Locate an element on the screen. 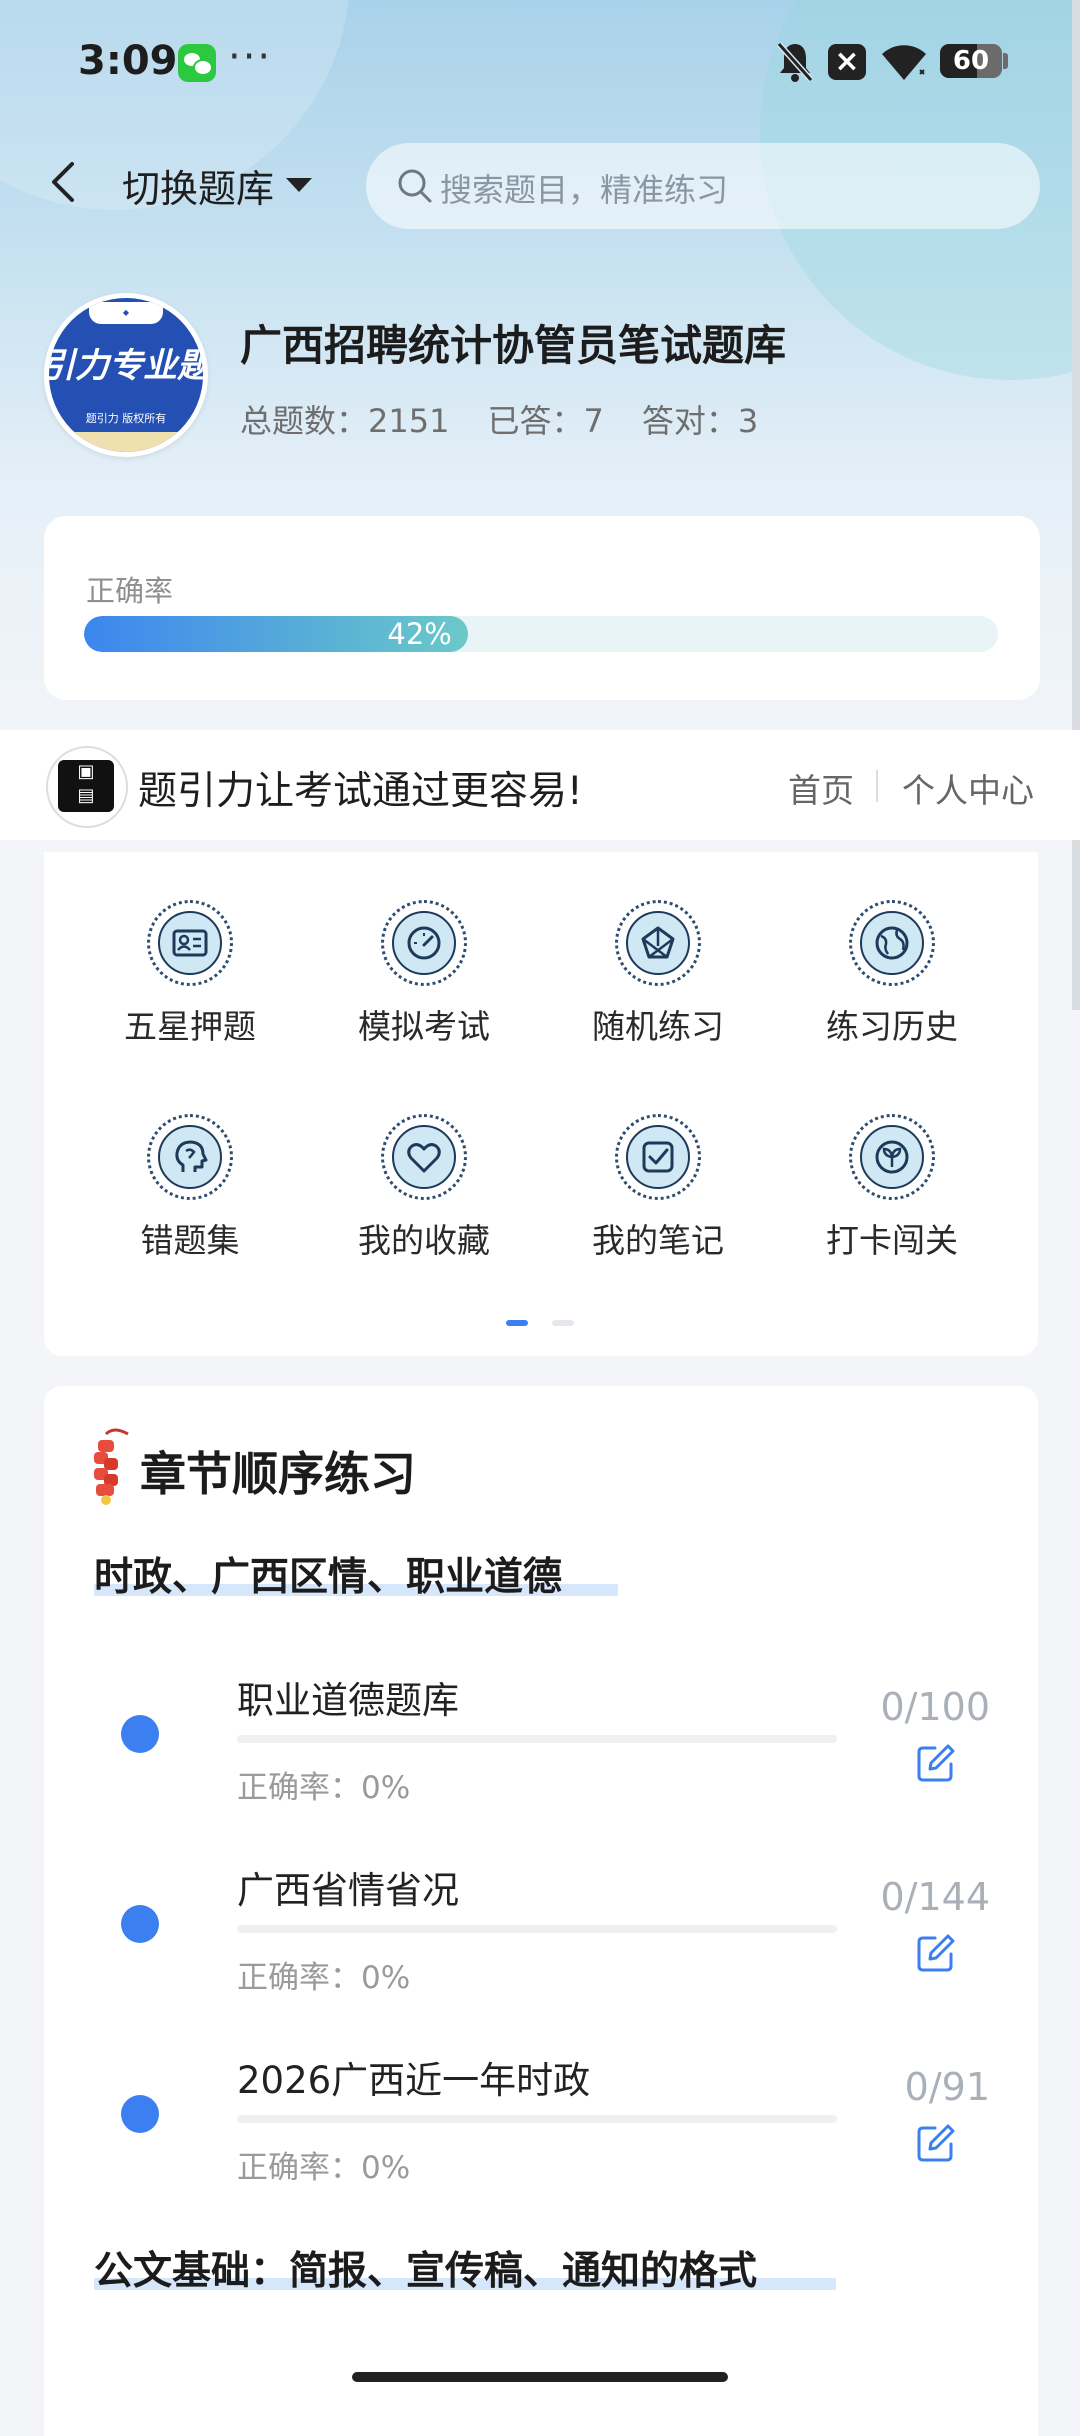  chapter-name: 广西省情省况 is located at coordinates (348, 1890).